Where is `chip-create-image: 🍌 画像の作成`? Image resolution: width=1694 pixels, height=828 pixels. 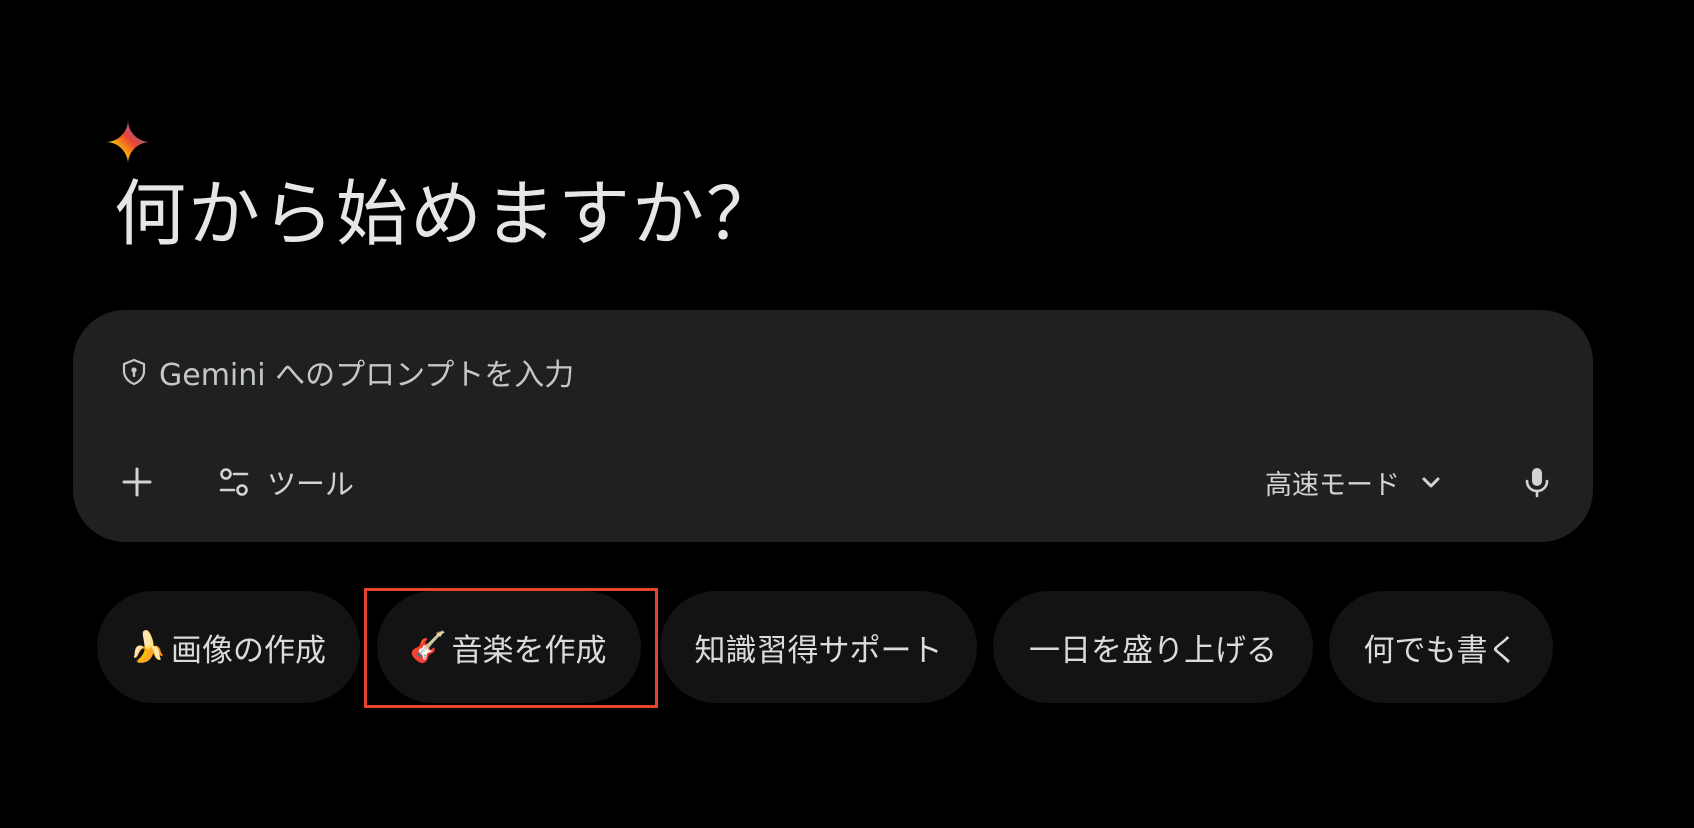 chip-create-image: 🍌 画像の作成 is located at coordinates (228, 647).